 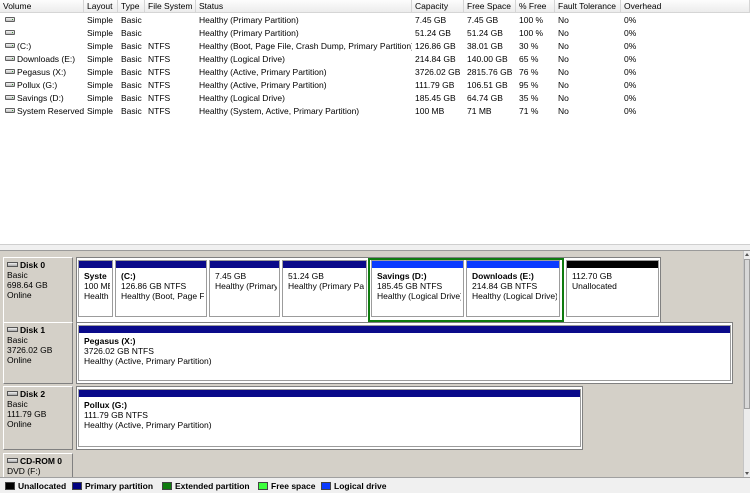 I want to click on partition-name: (C:), so click(x=128, y=276).